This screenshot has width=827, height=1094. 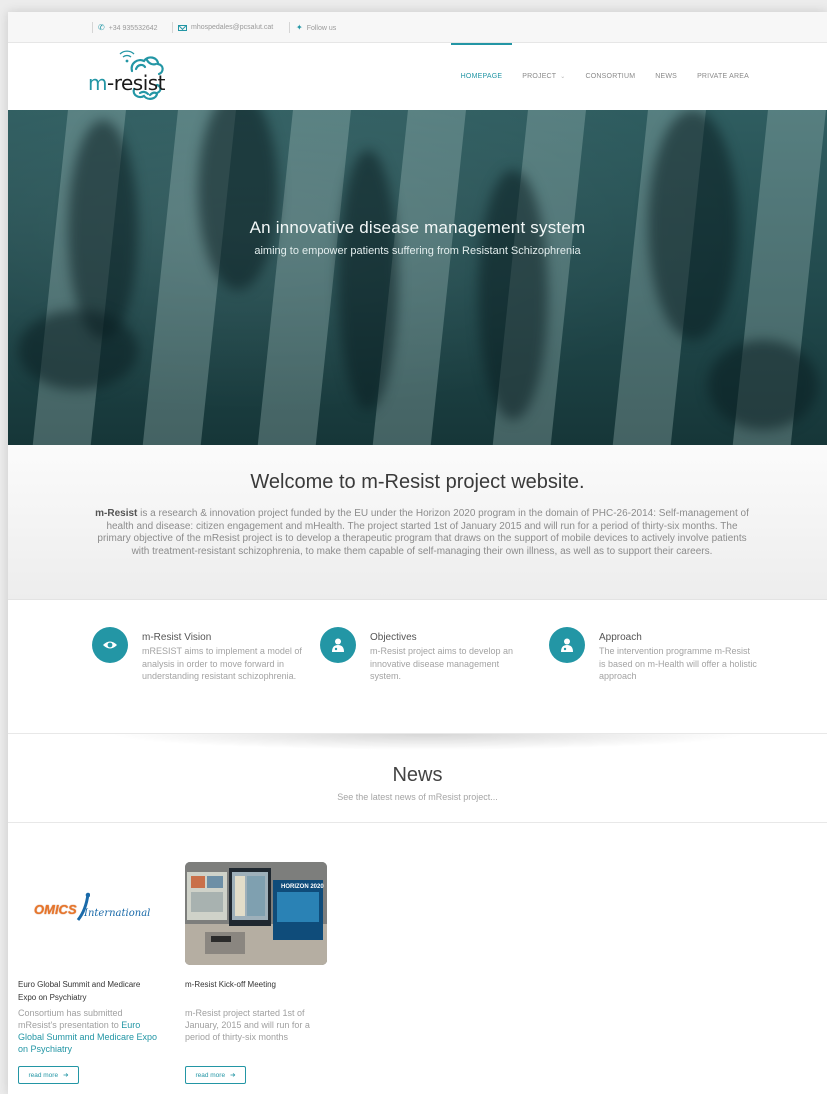 I want to click on news-thumbnail: HORIZON 2020, so click(x=256, y=913).